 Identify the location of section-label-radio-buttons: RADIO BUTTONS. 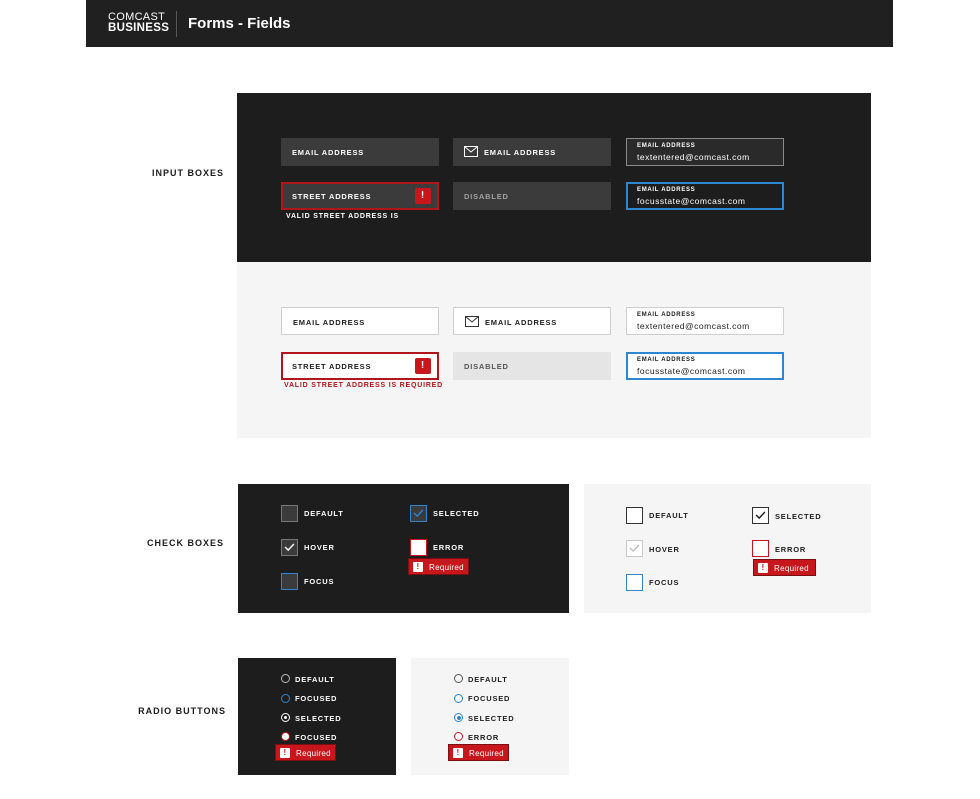
(182, 711).